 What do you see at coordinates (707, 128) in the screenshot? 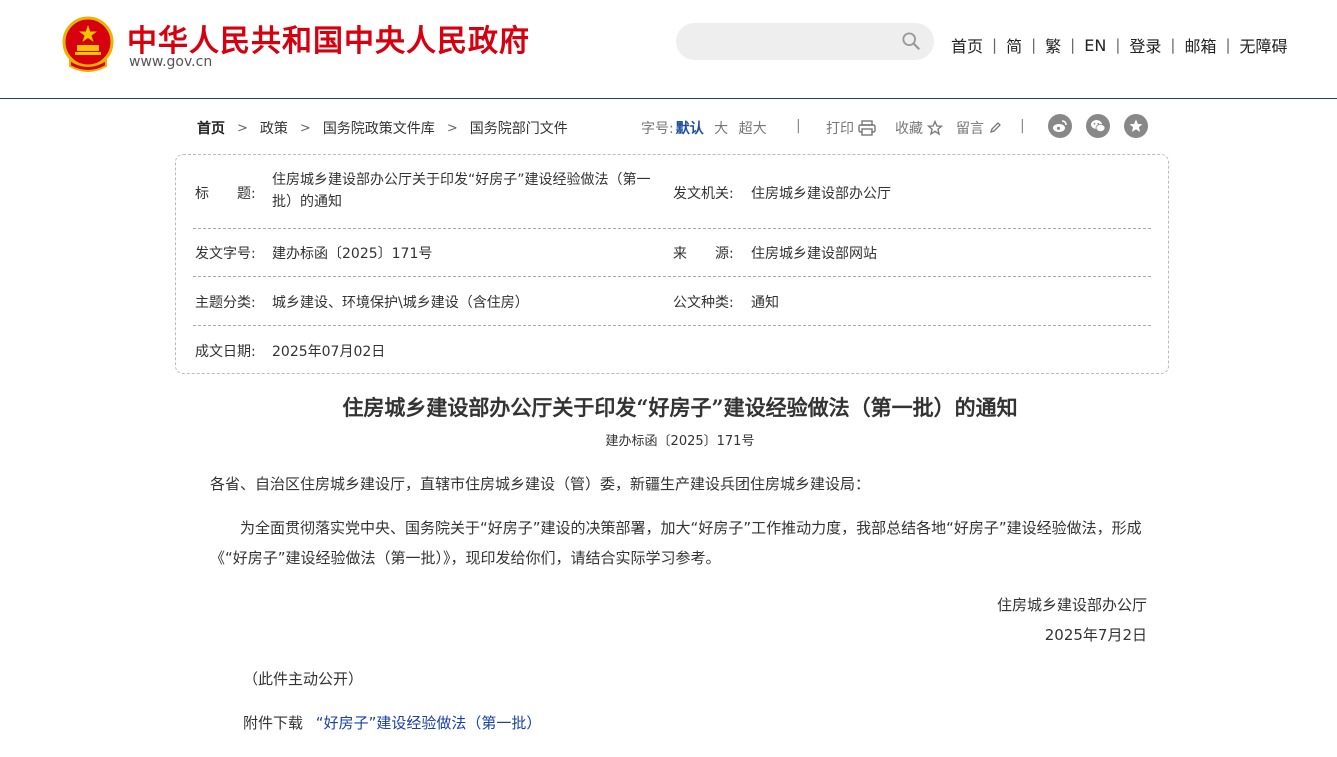
I see `font-size-switch: 字号: 默认 大 超大` at bounding box center [707, 128].